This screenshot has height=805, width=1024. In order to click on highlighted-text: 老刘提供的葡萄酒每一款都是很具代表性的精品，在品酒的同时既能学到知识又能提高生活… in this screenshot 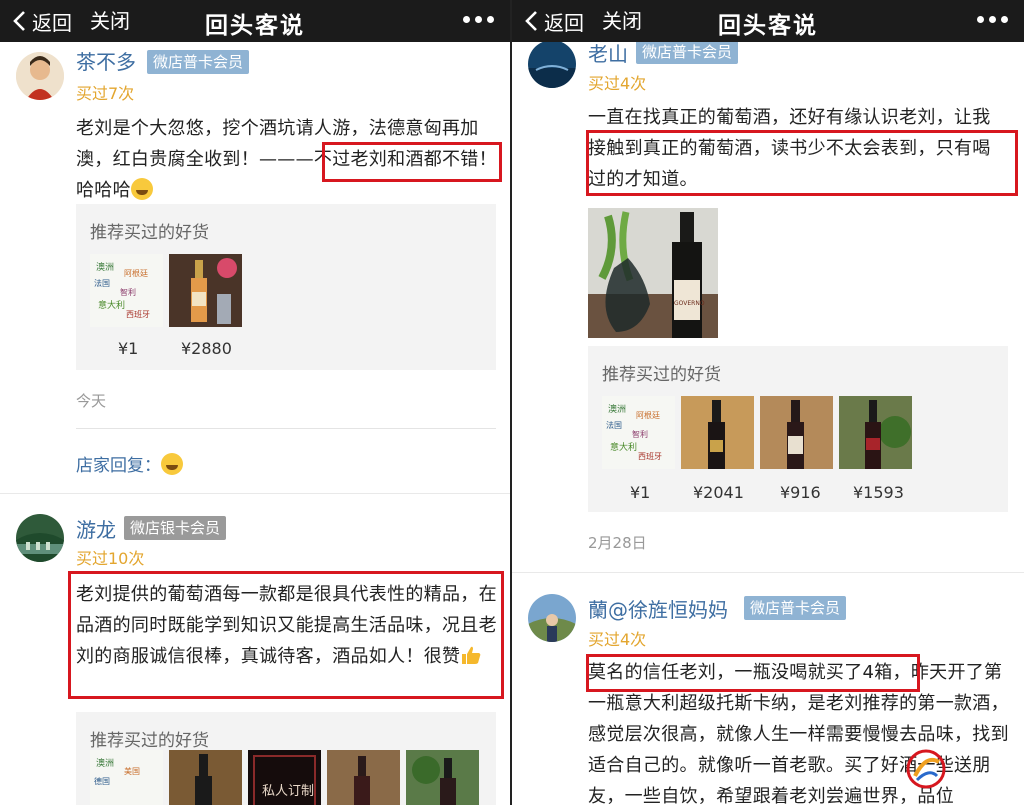, I will do `click(286, 625)`.